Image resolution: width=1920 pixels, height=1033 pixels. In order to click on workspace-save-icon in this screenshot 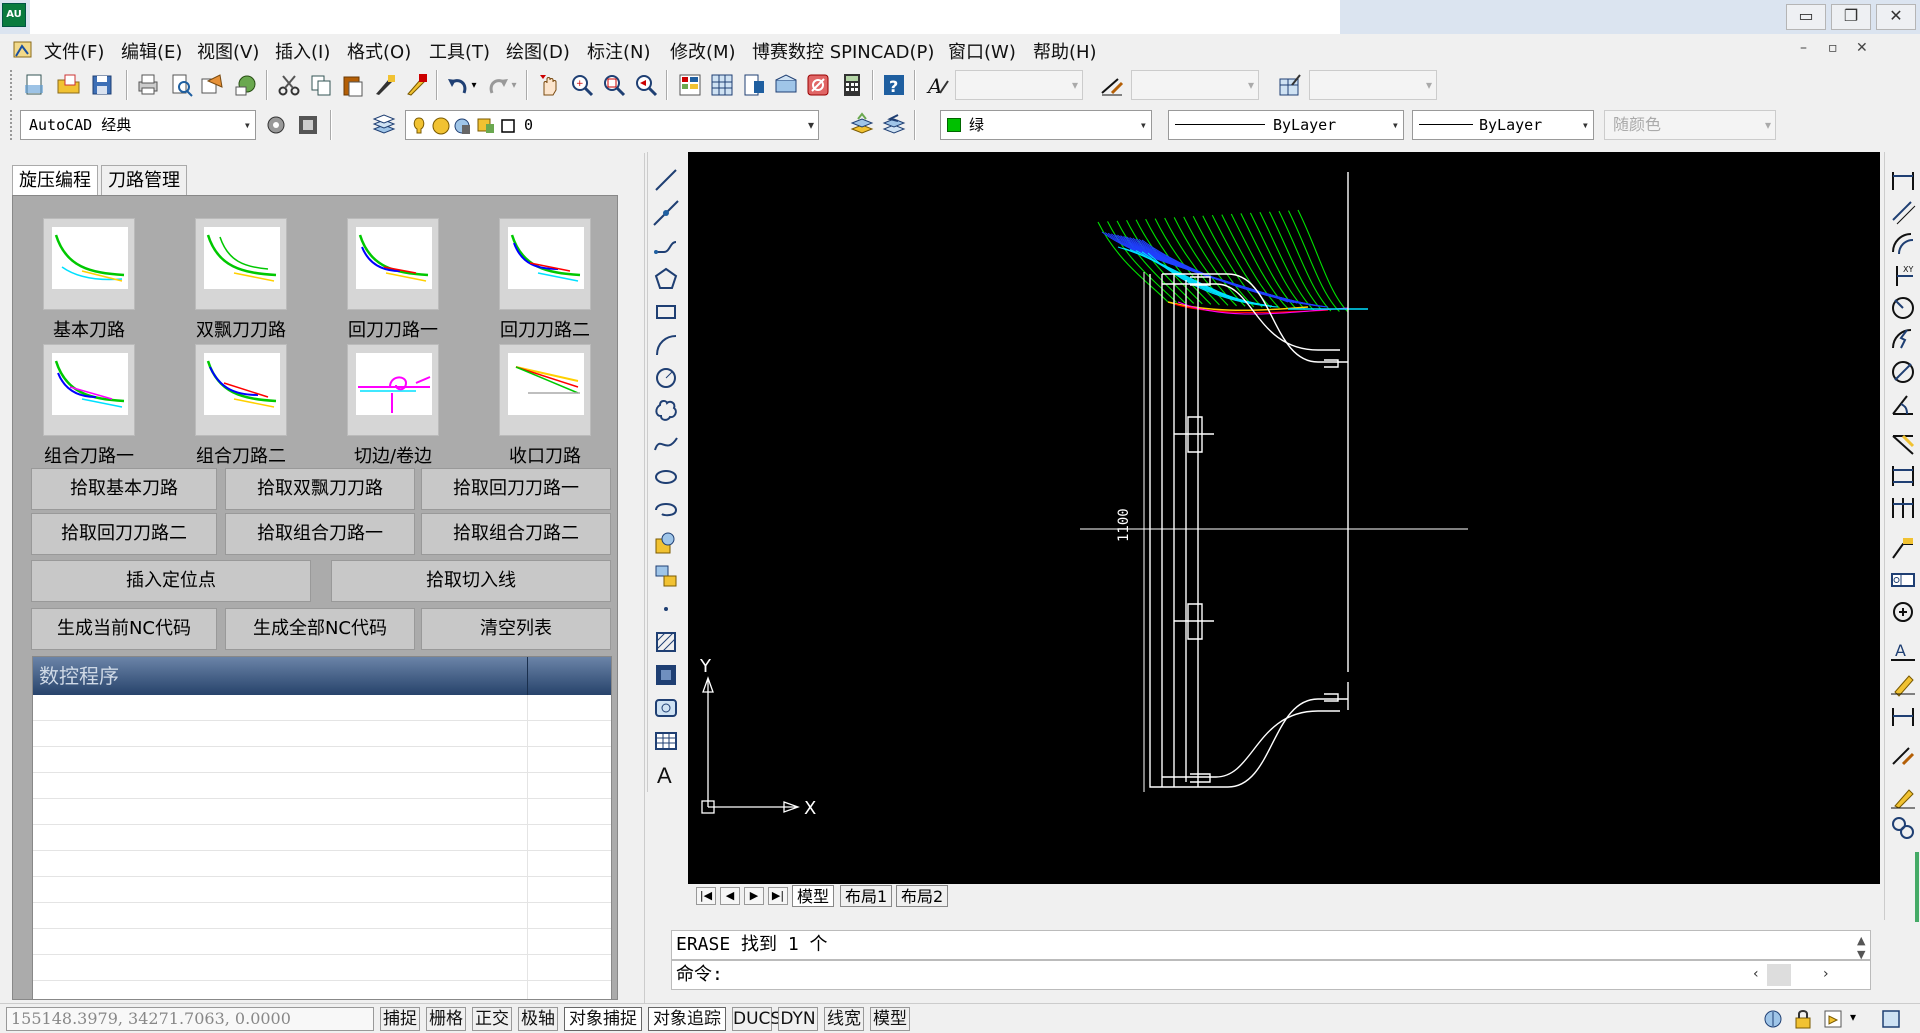, I will do `click(308, 125)`.